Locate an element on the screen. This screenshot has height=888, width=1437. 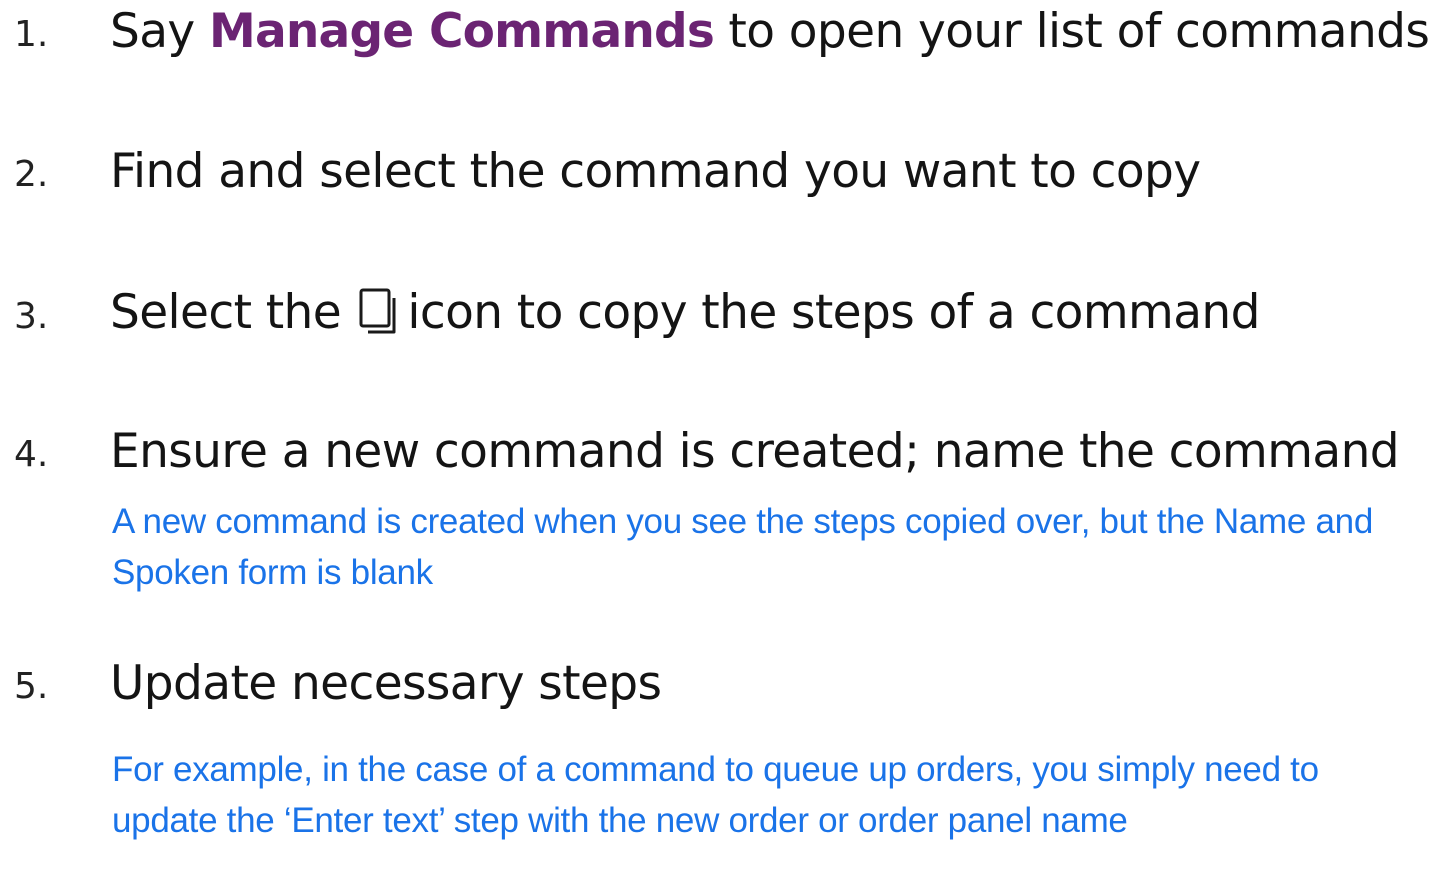
step-number: 2. is located at coordinates (31, 174).